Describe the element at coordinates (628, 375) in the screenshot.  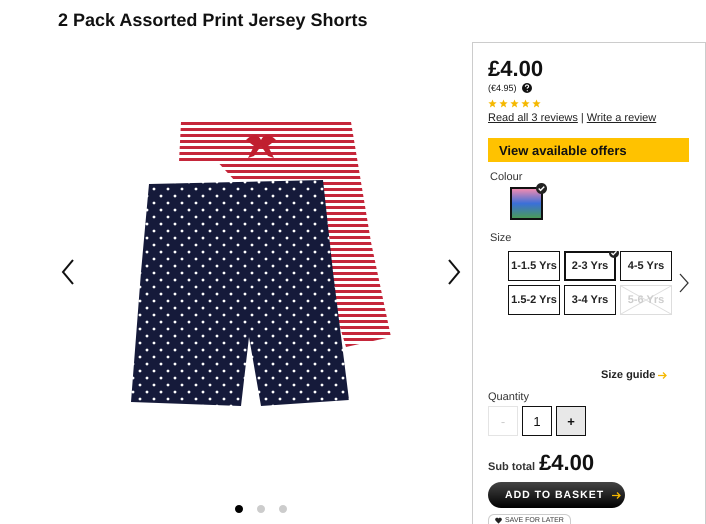
I see `size-guide-link: Size guide` at that location.